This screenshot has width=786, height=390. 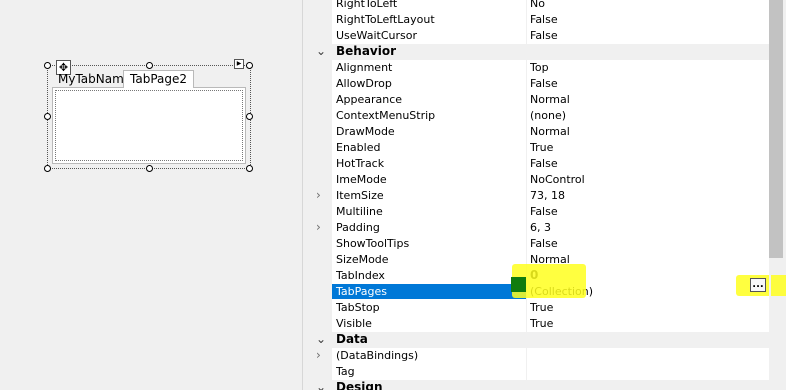 What do you see at coordinates (430, 259) in the screenshot?
I see `property-name: SizeMode` at bounding box center [430, 259].